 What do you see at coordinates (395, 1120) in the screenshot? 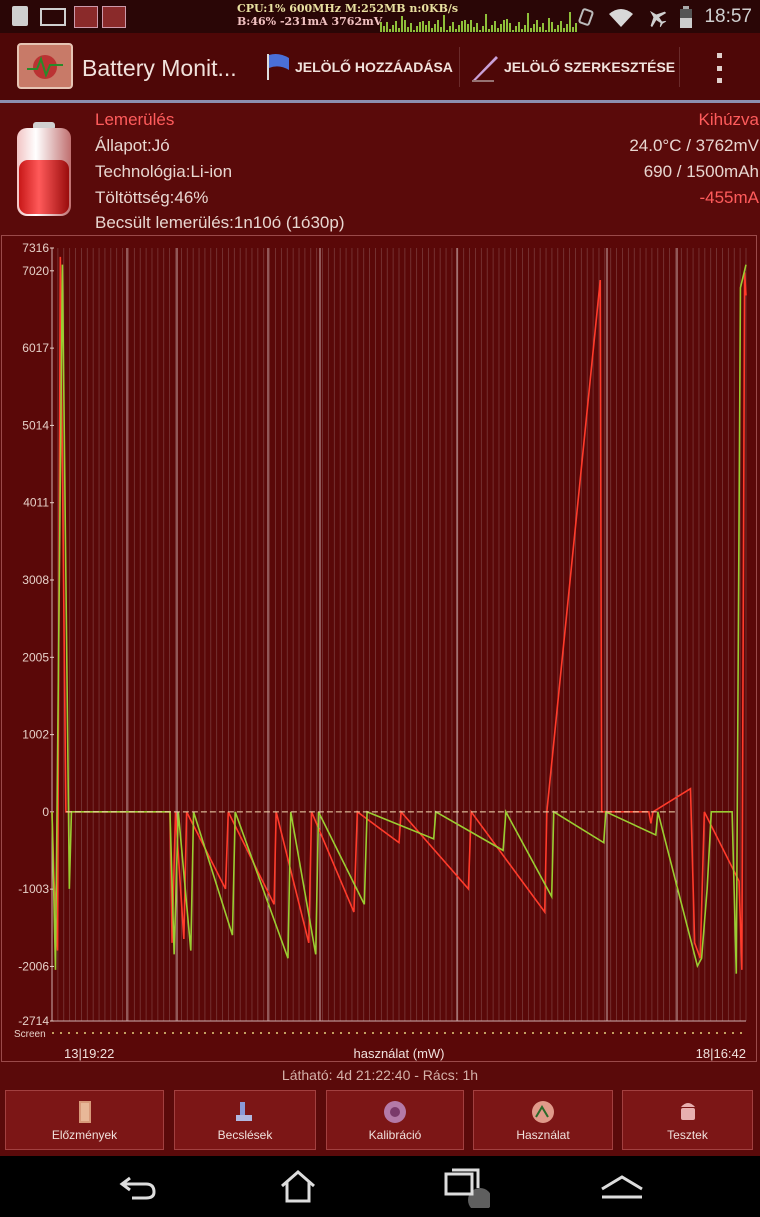
I see `tab-calibration: Kalibráció` at bounding box center [395, 1120].